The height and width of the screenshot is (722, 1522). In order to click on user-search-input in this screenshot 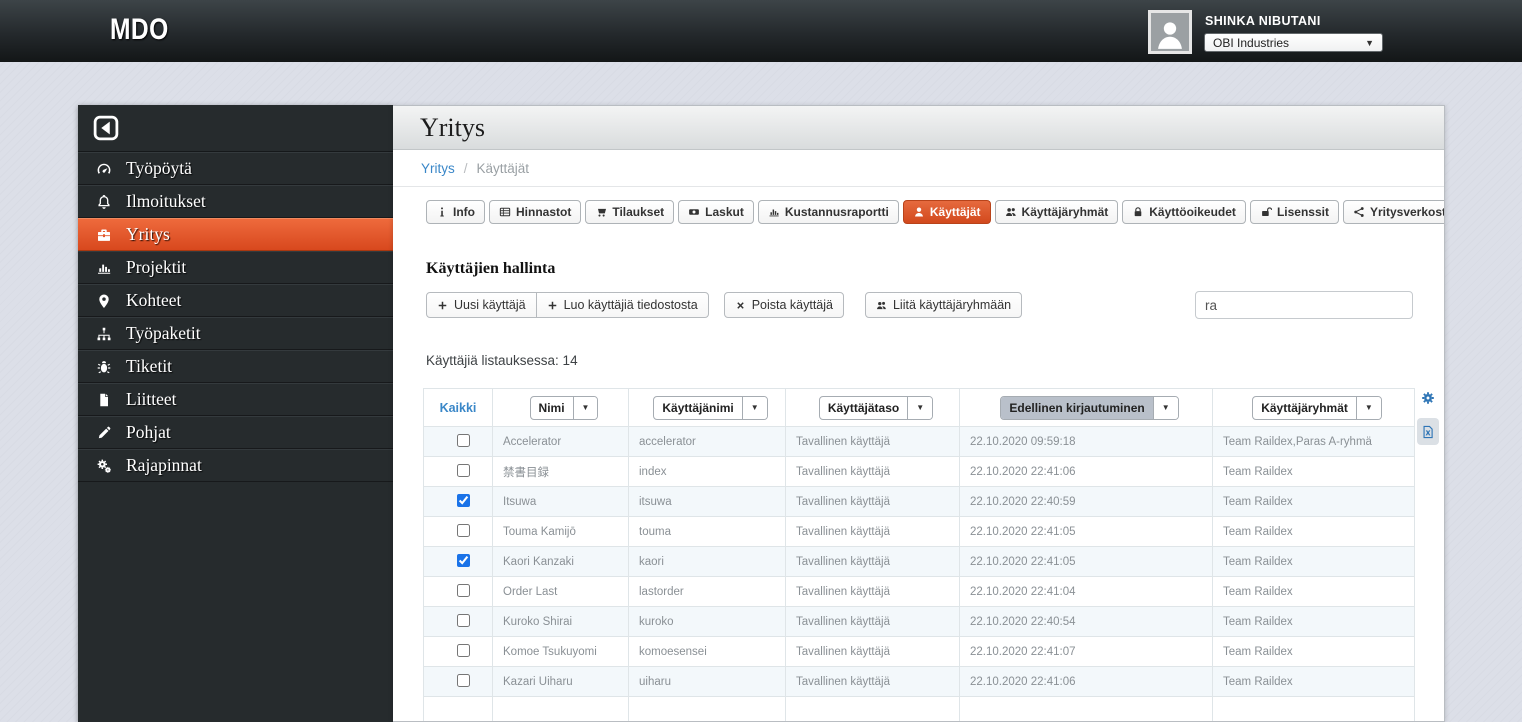, I will do `click(1304, 305)`.